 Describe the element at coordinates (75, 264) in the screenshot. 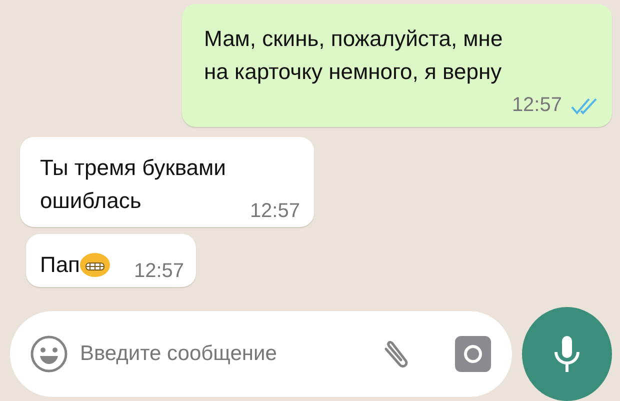

I see `message-text: Пап` at that location.